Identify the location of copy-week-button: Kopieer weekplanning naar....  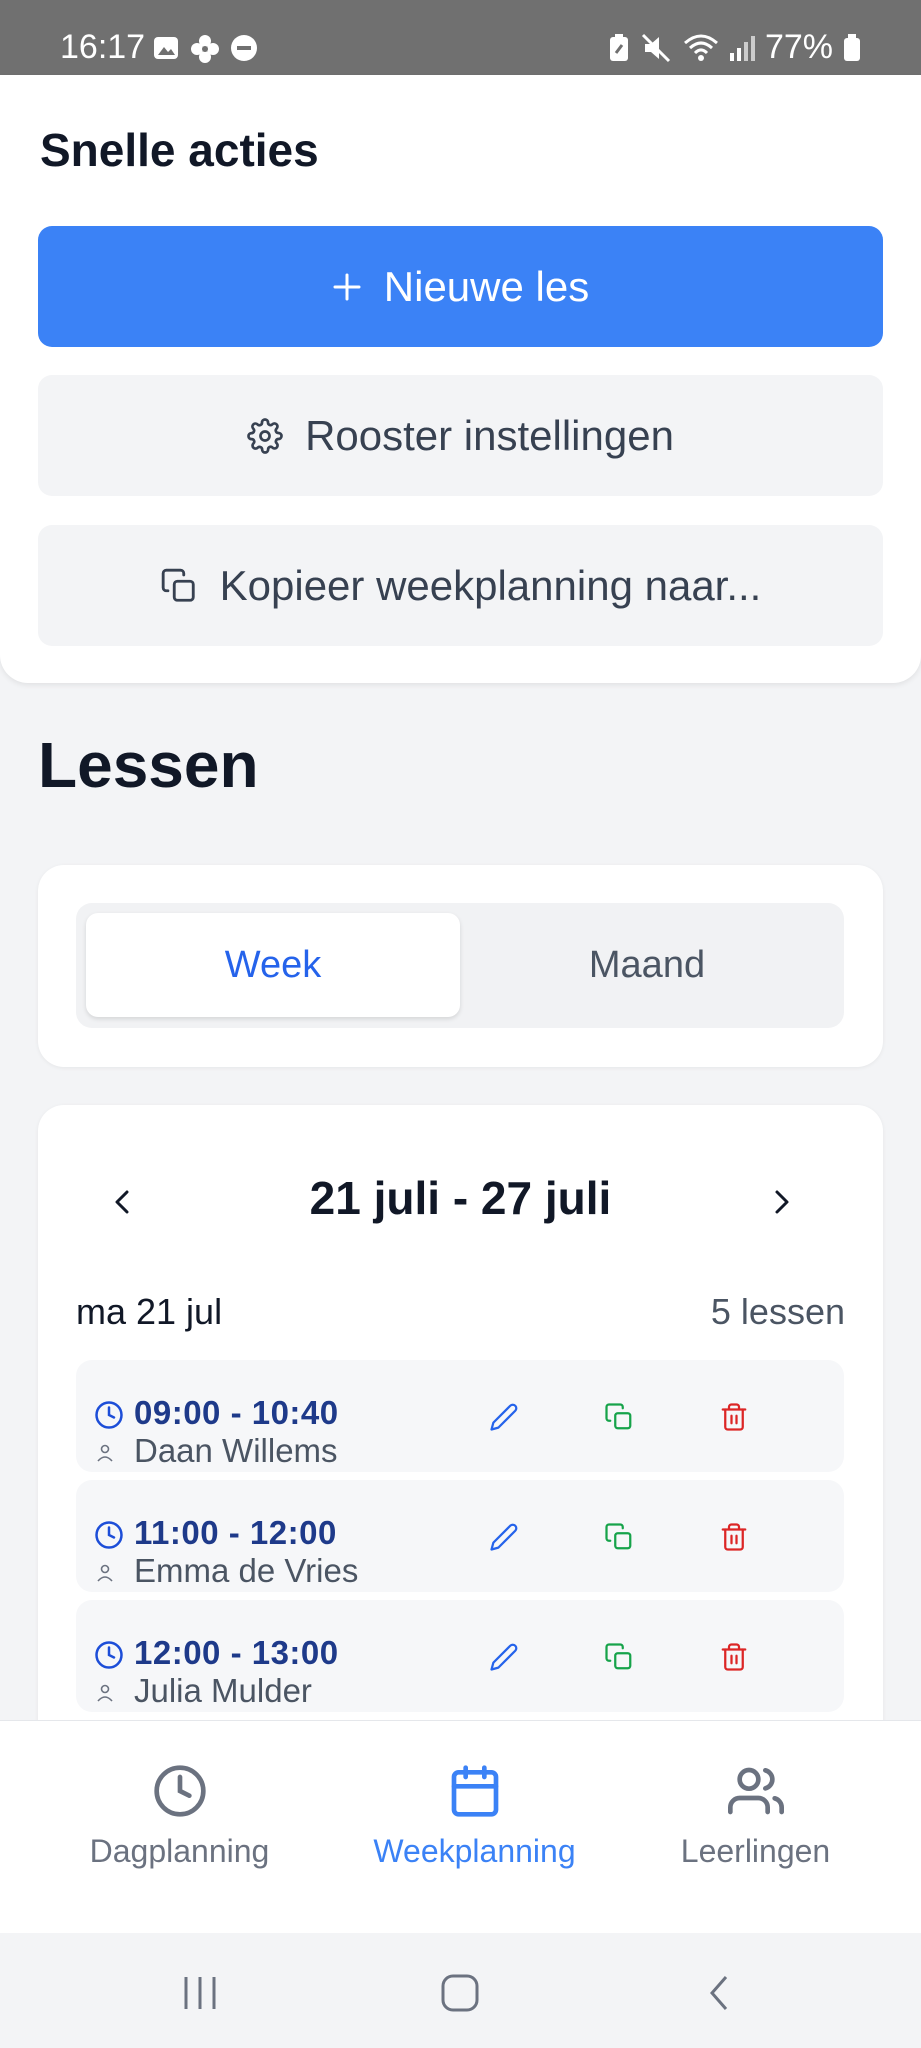
(460, 585).